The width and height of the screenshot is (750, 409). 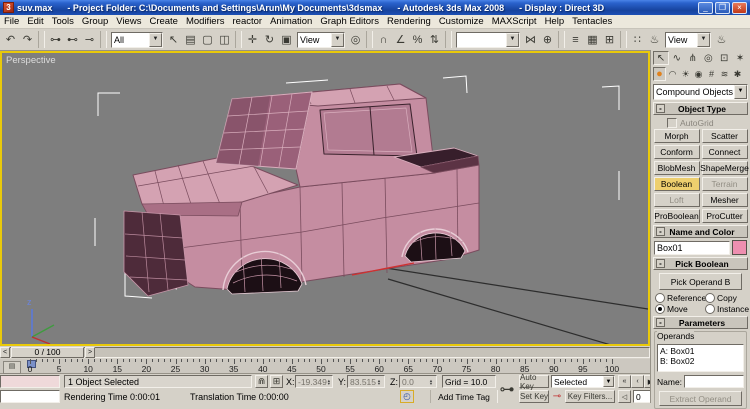 I want to click on time-slider-handle: 0 / 100, so click(x=47, y=352).